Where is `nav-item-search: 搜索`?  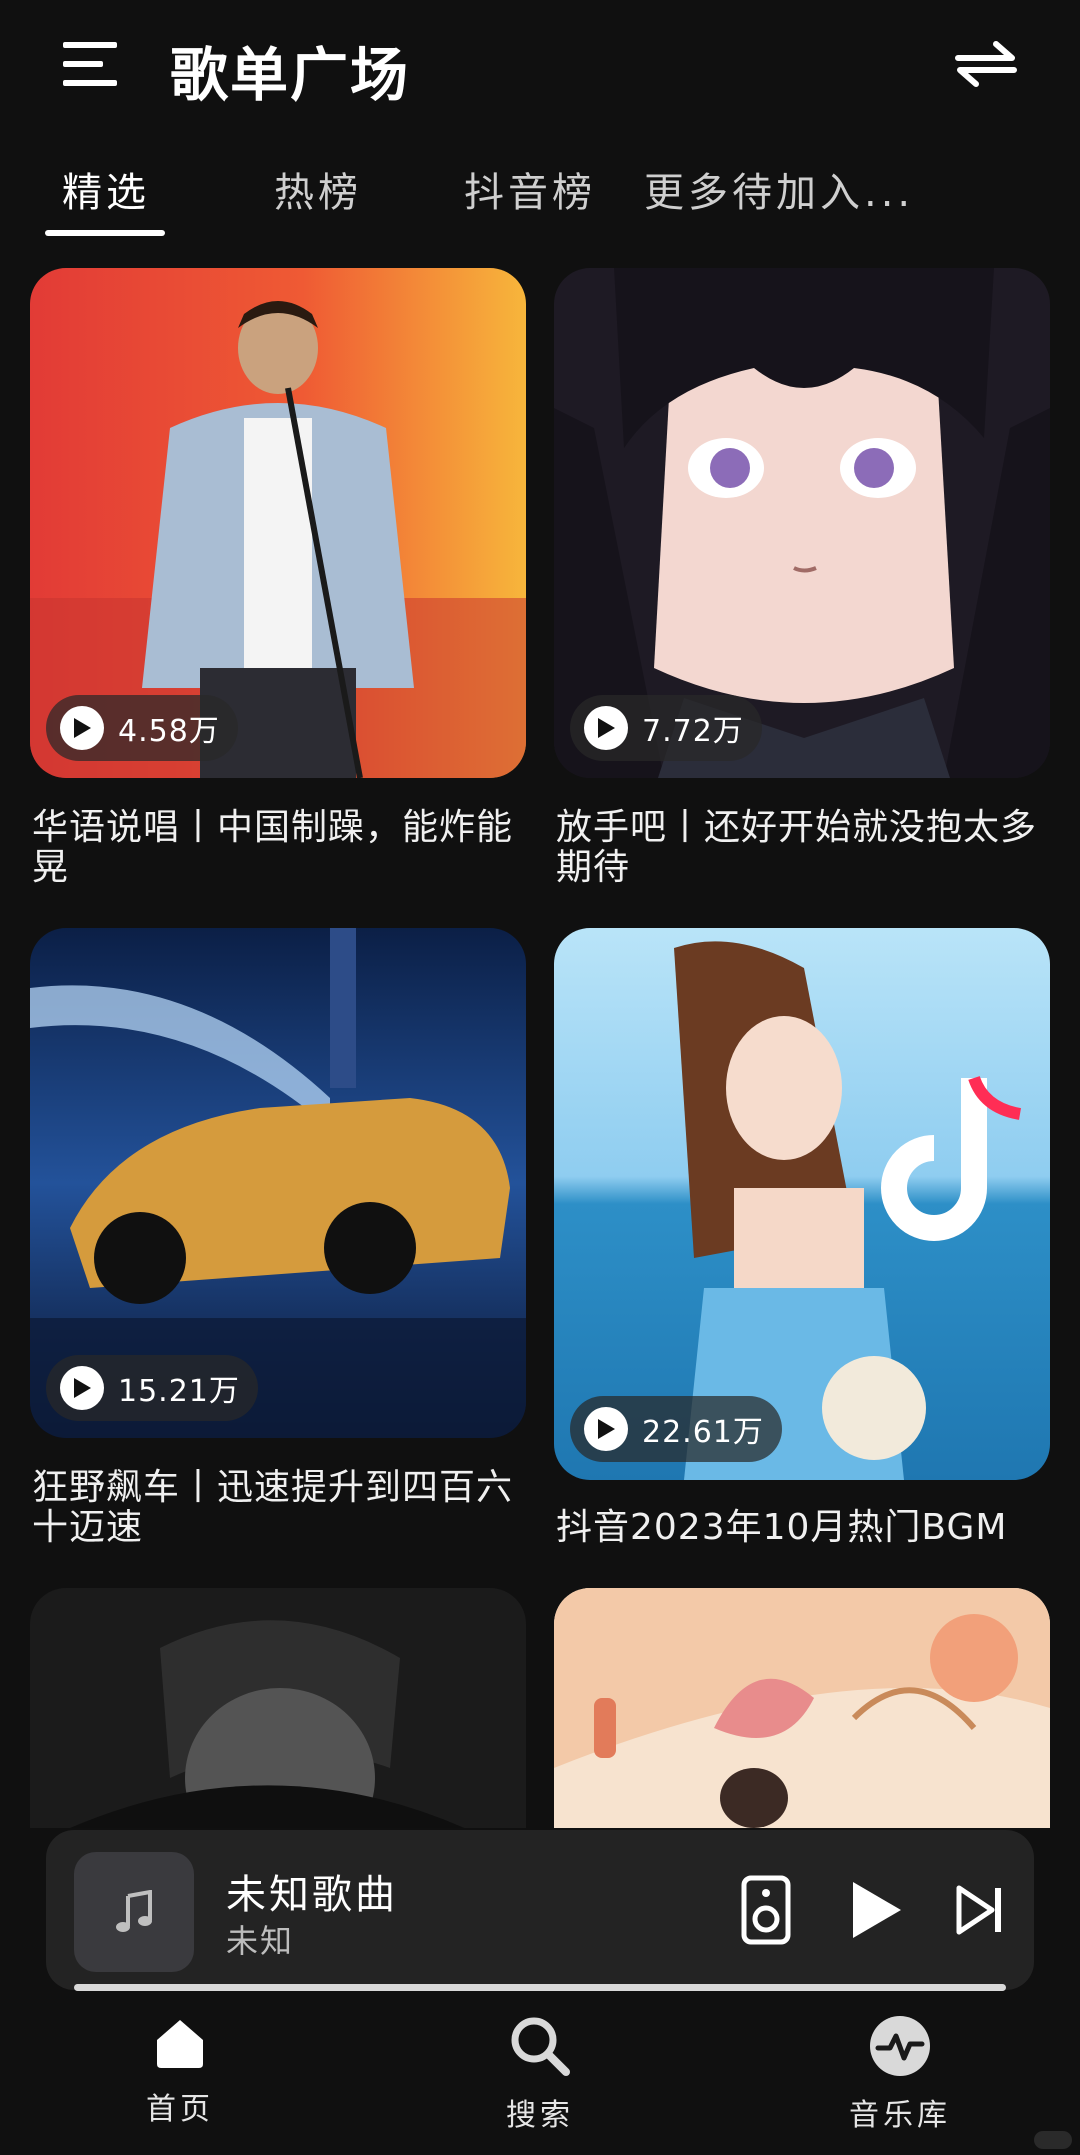 nav-item-search: 搜索 is located at coordinates (540, 2079).